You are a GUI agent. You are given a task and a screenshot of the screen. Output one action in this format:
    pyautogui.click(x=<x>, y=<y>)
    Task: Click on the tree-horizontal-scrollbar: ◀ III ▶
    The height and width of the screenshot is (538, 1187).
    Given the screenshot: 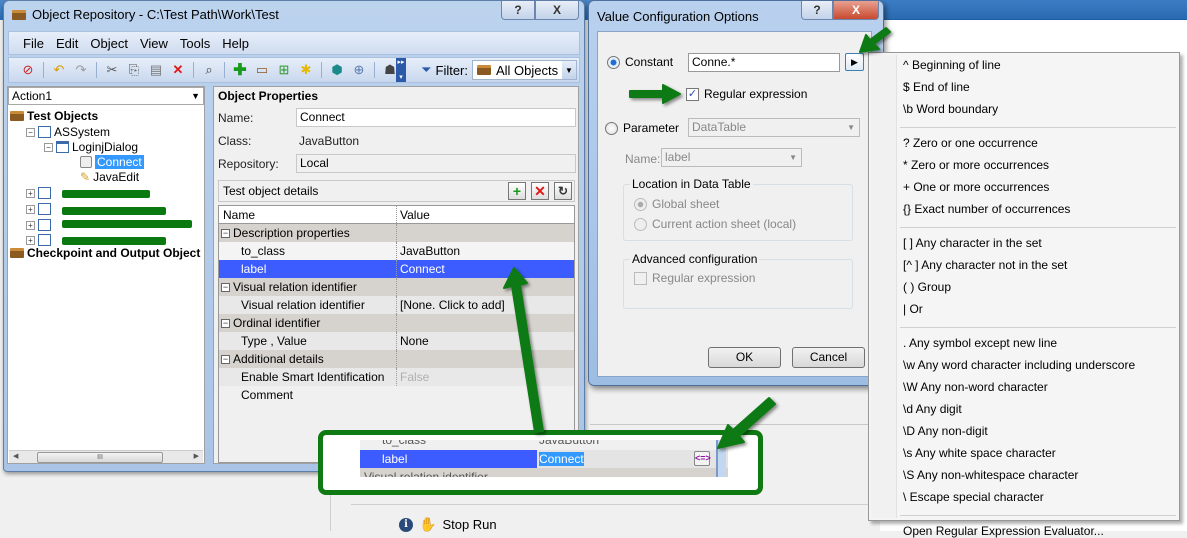 What is the action you would take?
    pyautogui.click(x=106, y=456)
    